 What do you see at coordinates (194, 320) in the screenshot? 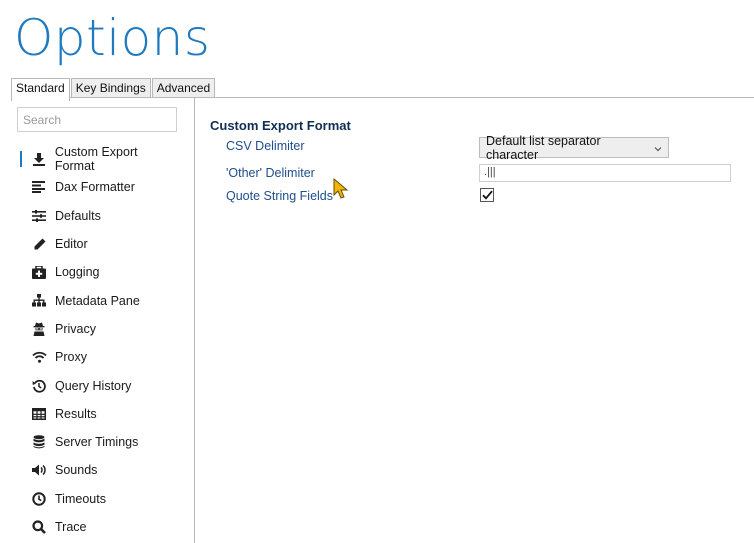
I see `sidebar-divider` at bounding box center [194, 320].